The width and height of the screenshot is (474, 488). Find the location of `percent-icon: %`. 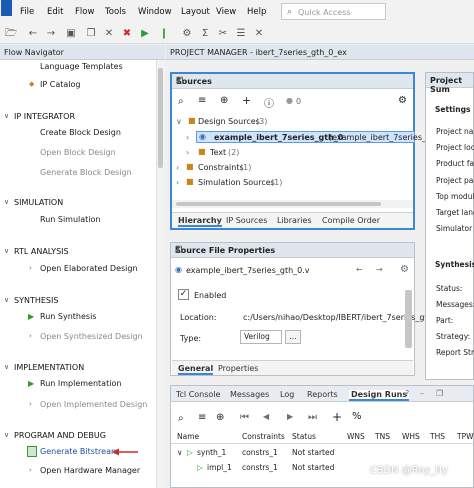

percent-icon: % is located at coordinates (357, 416).